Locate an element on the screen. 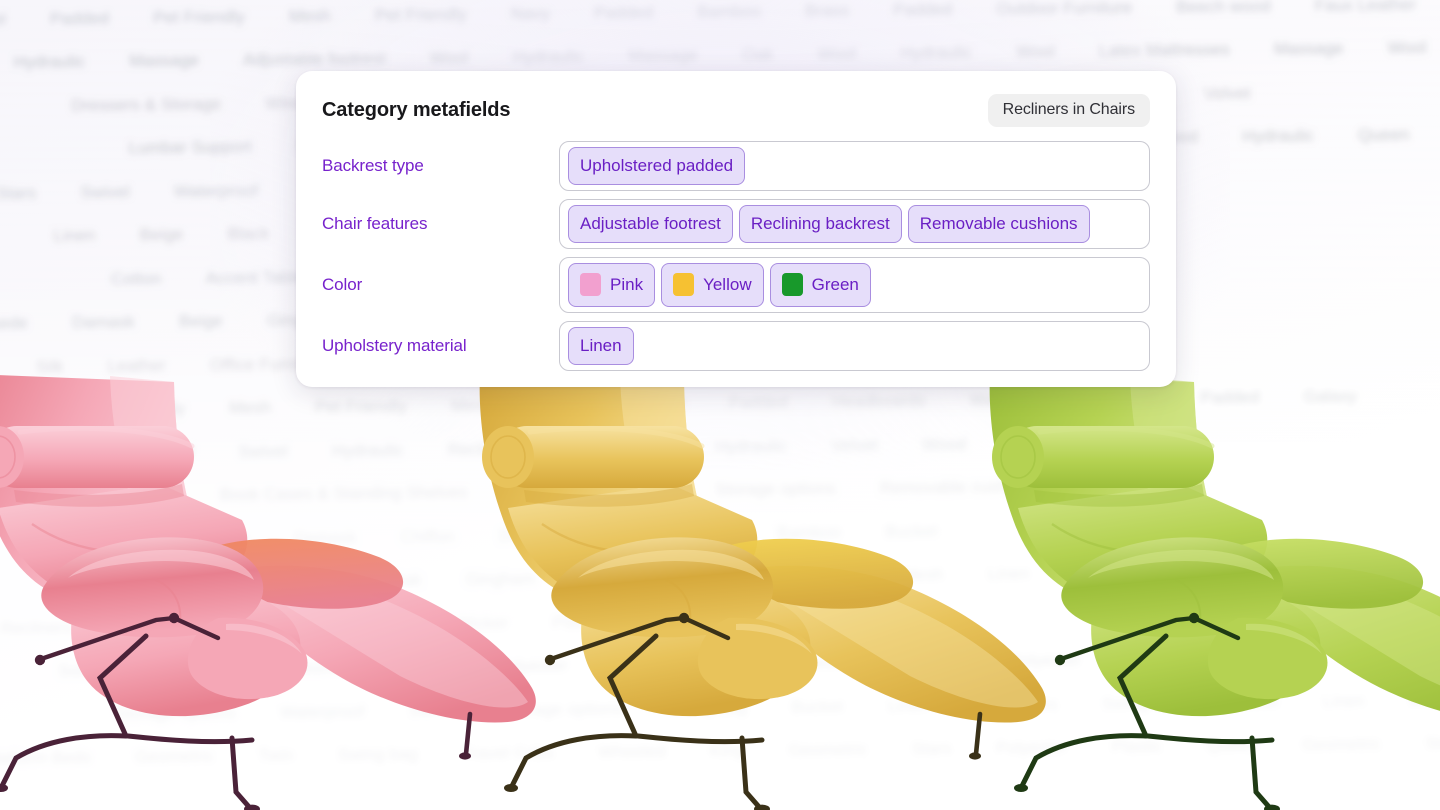 The height and width of the screenshot is (810, 1440). background-tag: Lumbar Support is located at coordinates (190, 147).